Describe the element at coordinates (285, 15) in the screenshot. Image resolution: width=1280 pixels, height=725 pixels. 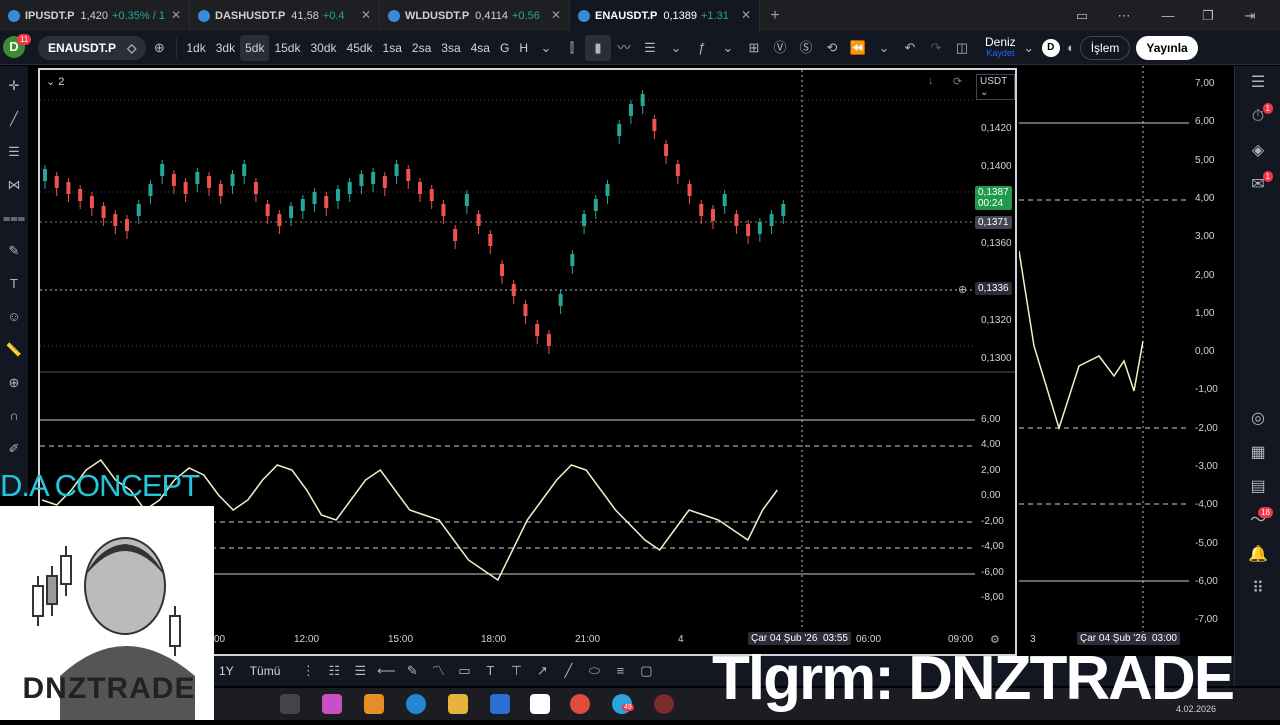
I see `tab-dashusdt: DASHUSDT.P 41,58 +0.4 ✕` at that location.